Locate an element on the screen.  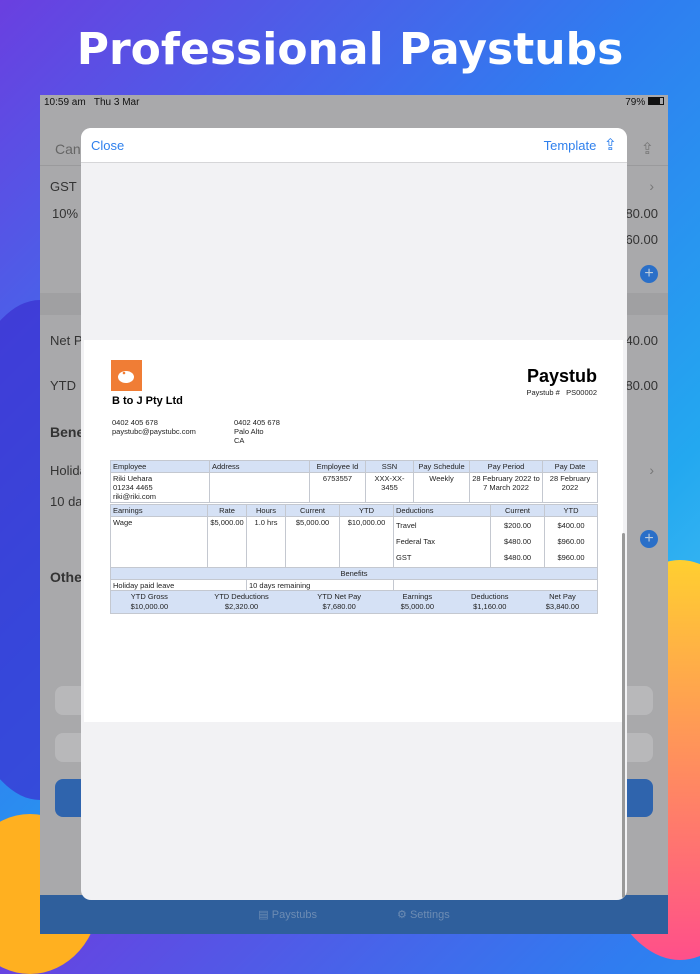
ssn: XXX-XX-3455 is located at coordinates (389, 487).